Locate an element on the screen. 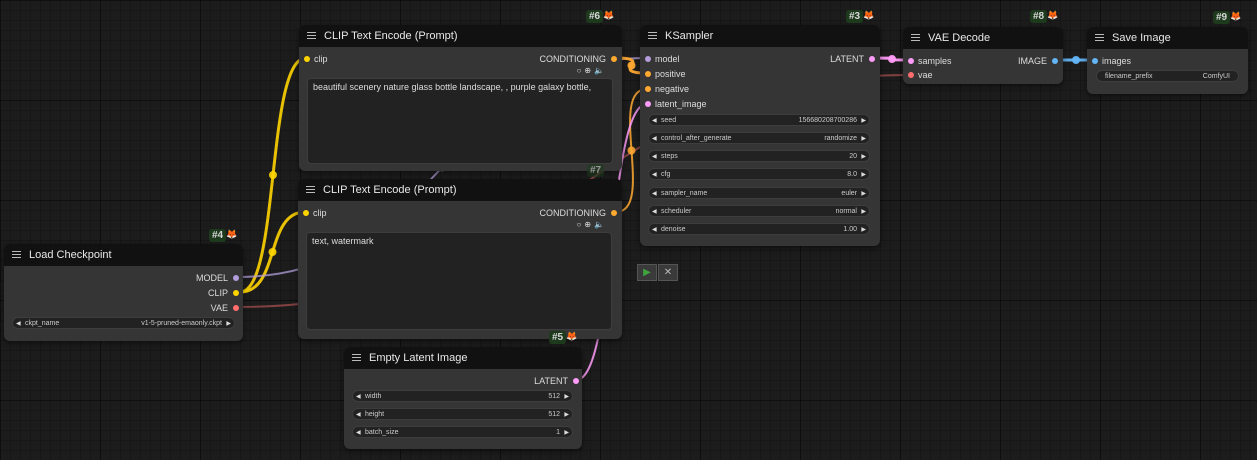 The height and width of the screenshot is (460, 1257). sampler-name-widget: ◀ sampler_name euler ▶ is located at coordinates (759, 193).